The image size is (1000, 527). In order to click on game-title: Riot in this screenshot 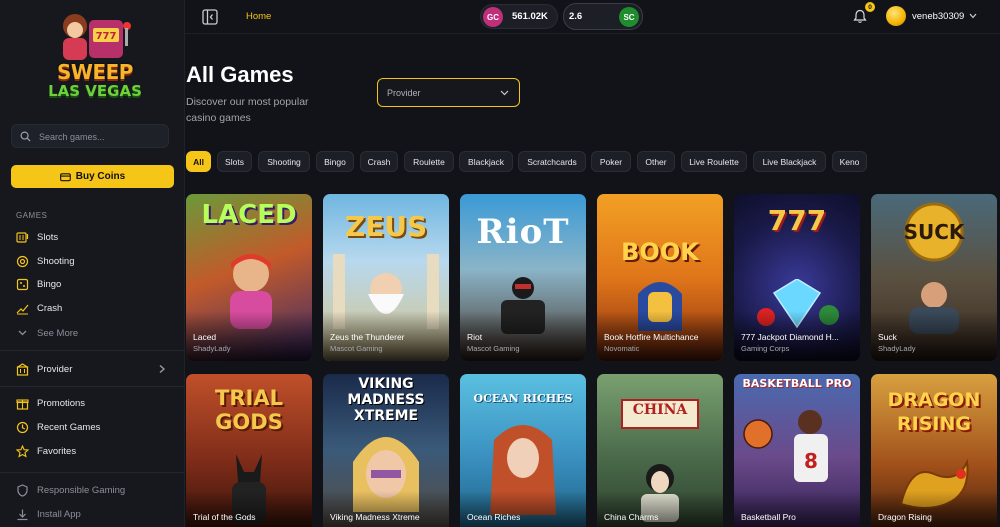, I will do `click(475, 337)`.